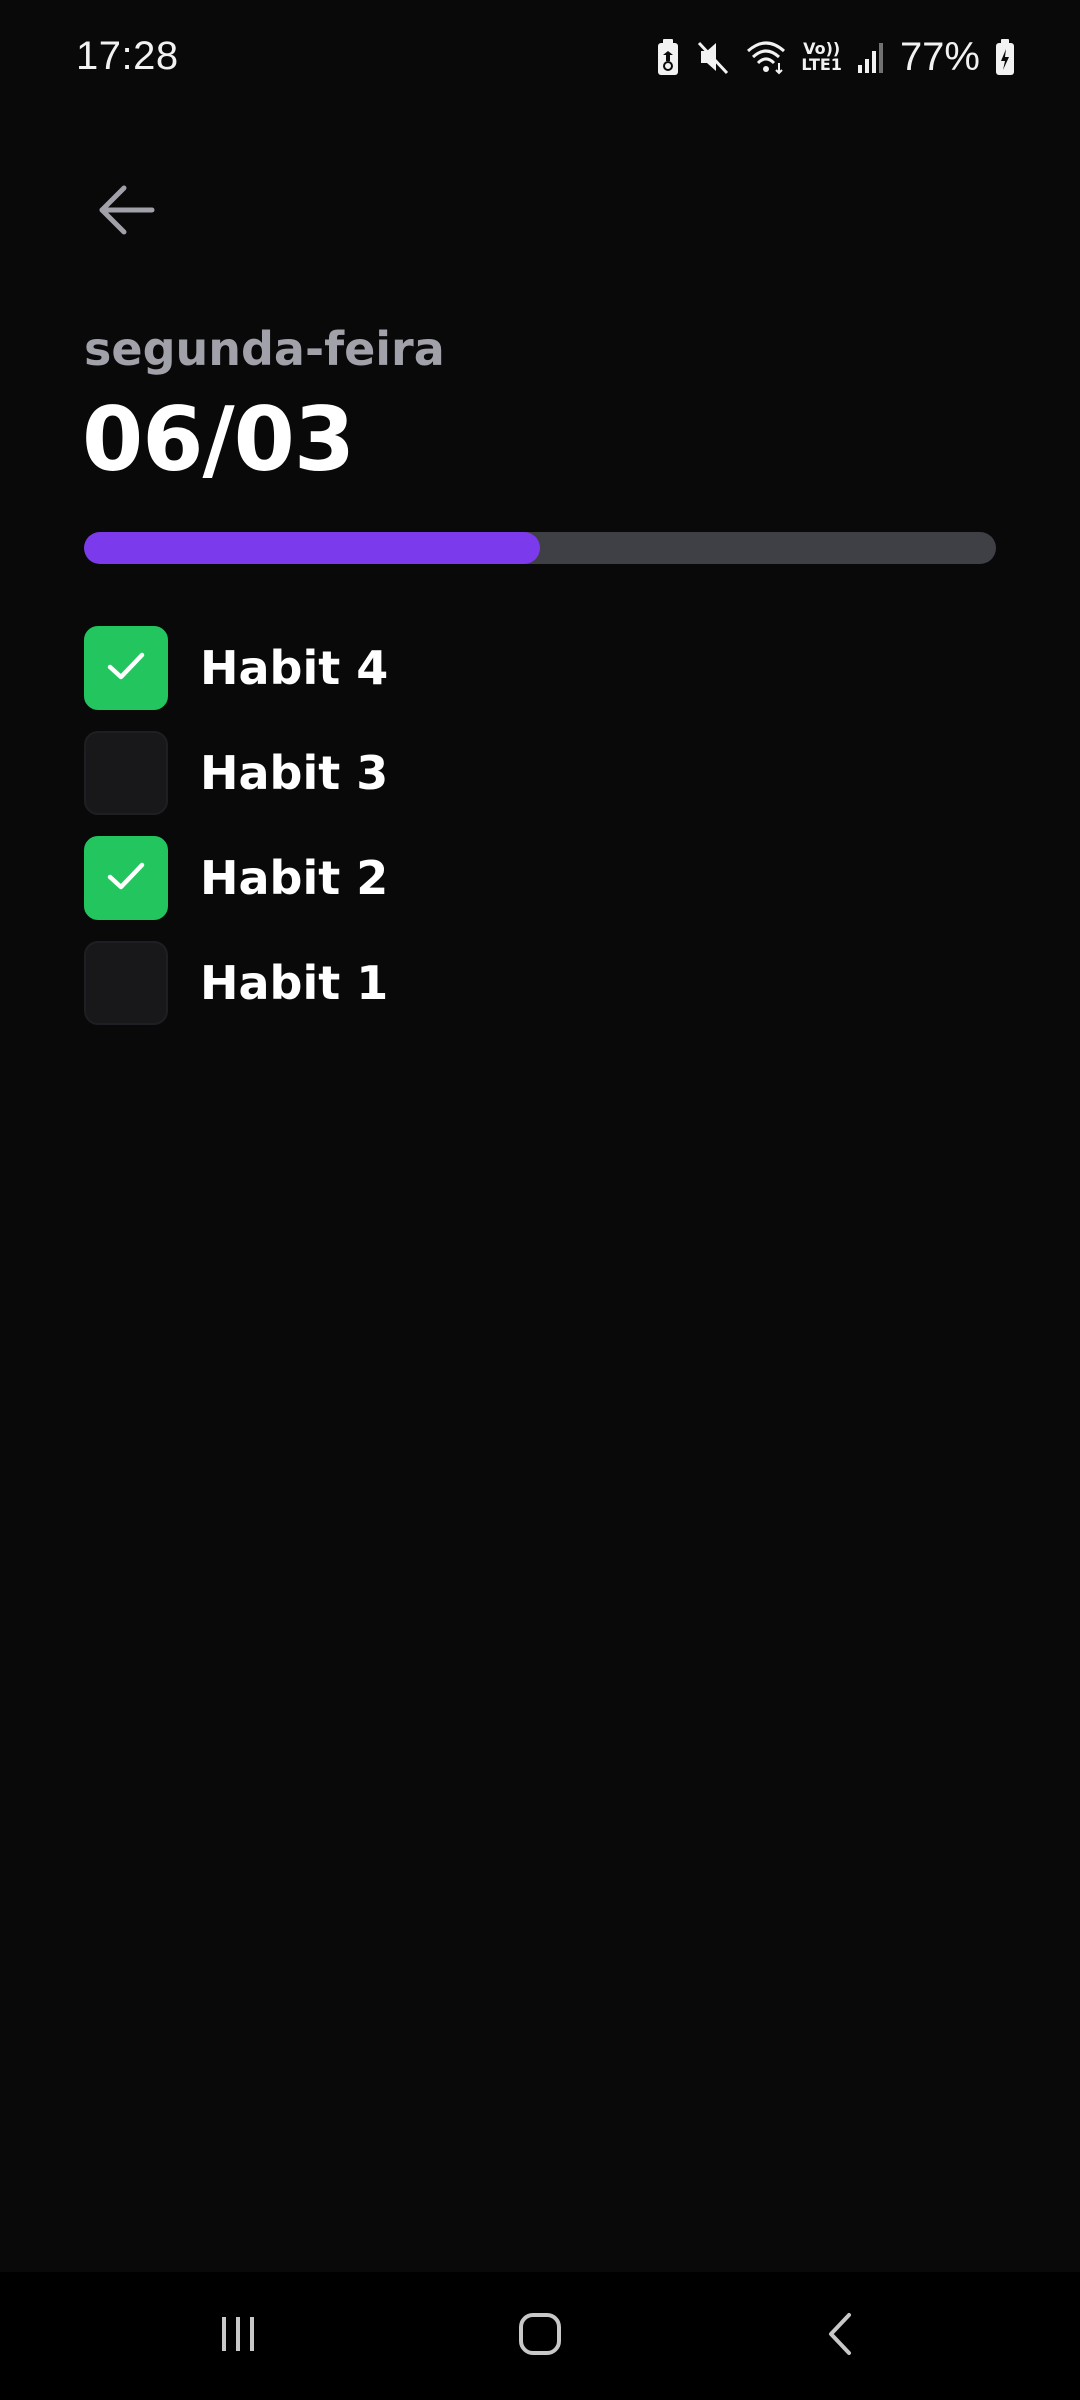  Describe the element at coordinates (312, 548) in the screenshot. I see `progress-fill` at that location.